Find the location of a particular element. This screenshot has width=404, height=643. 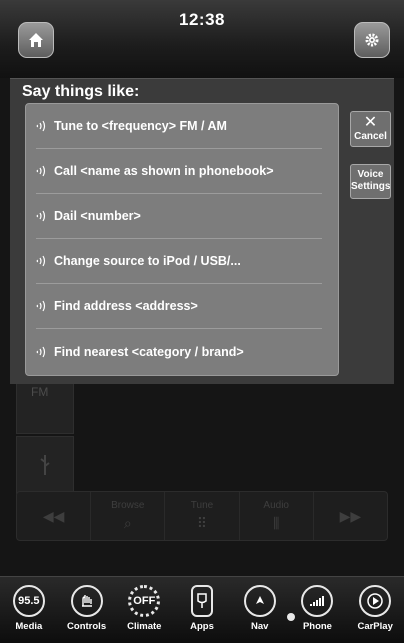

climate-icon: OFF is located at coordinates (144, 601).